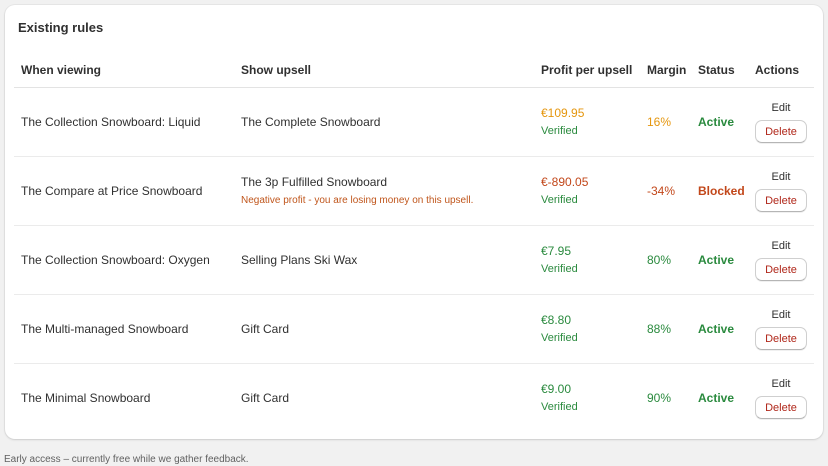  I want to click on margin-cell: 16%, so click(665, 122).